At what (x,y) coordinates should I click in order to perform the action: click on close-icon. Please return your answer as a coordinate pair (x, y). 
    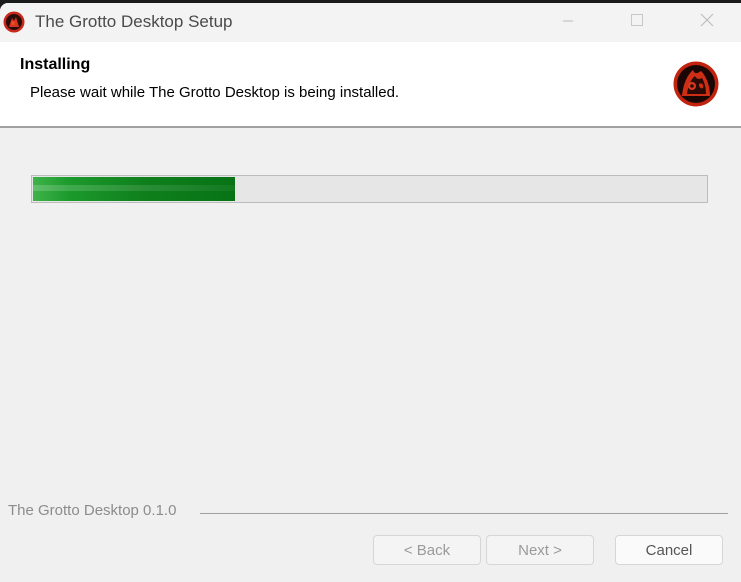
    Looking at the image, I should click on (707, 22).